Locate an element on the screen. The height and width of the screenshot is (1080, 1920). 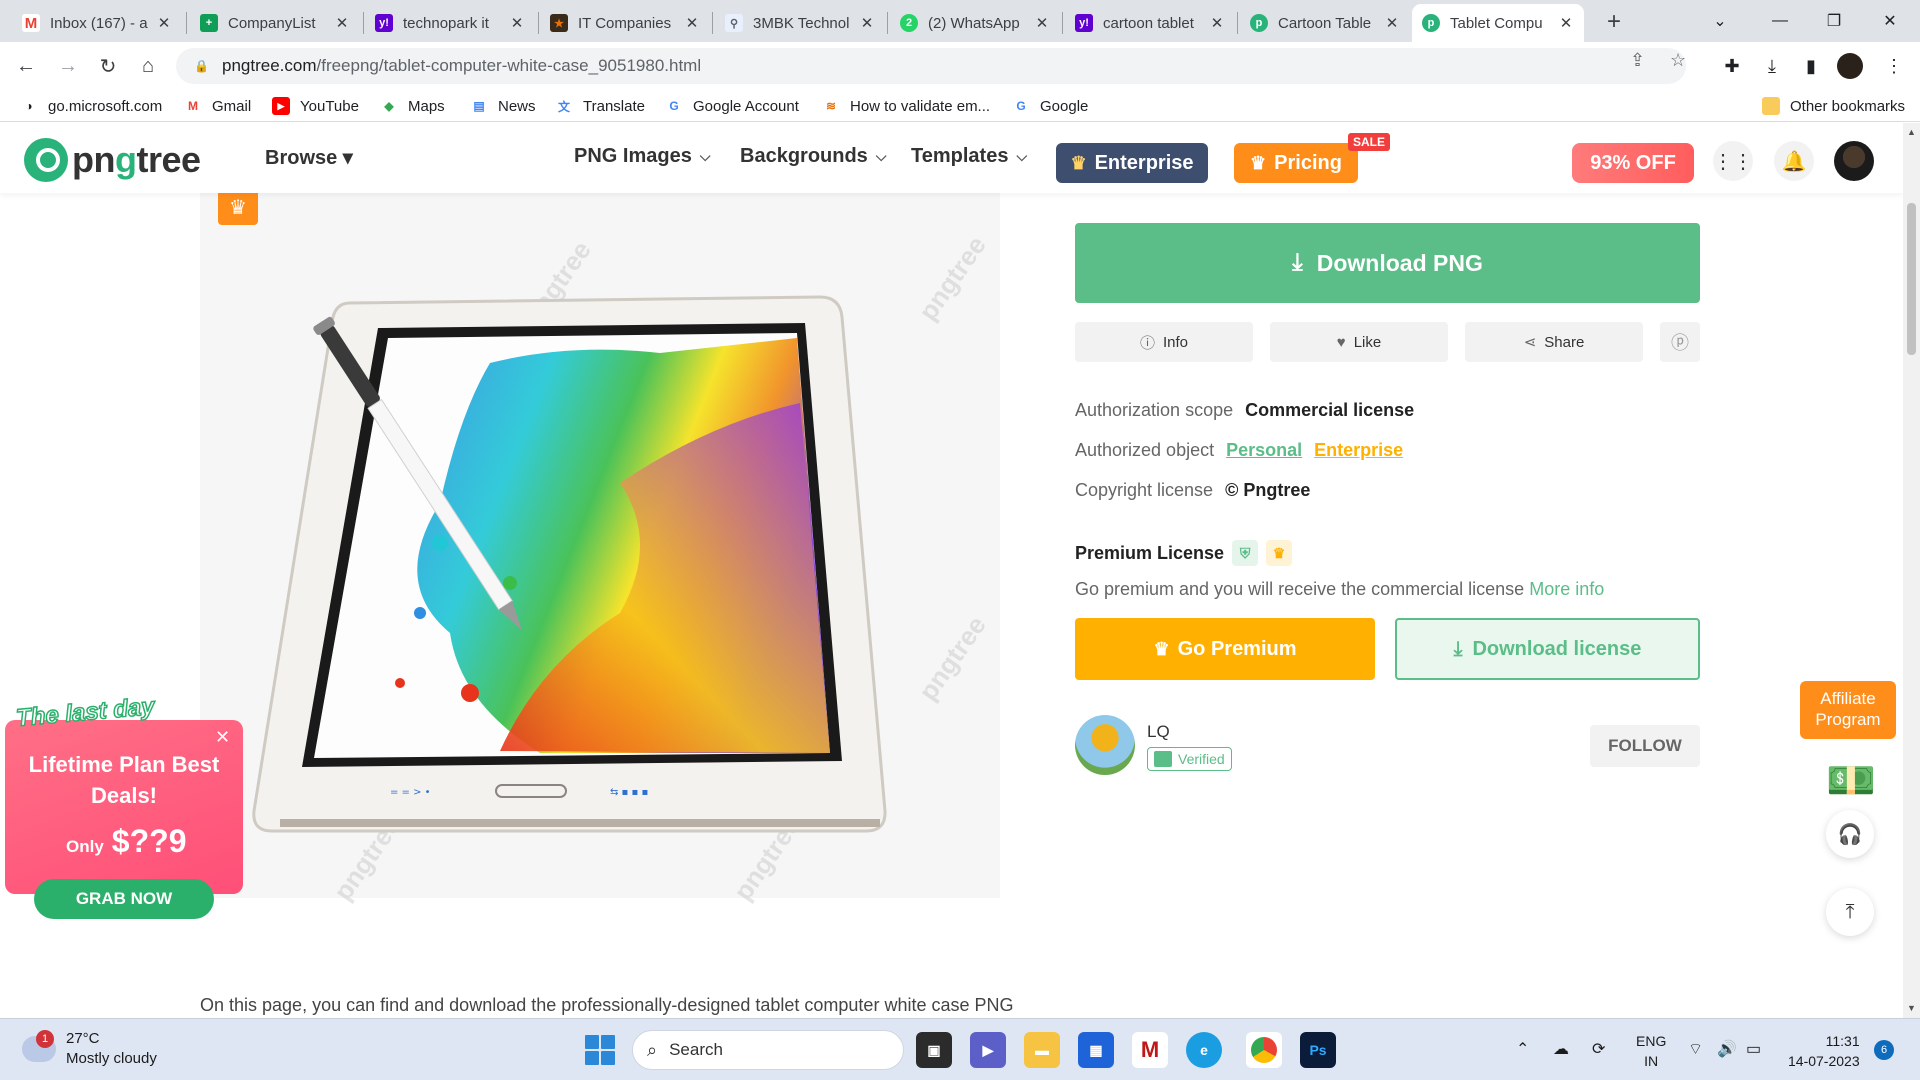
onedrive-icon: ☁ is located at coordinates (1561, 1049).